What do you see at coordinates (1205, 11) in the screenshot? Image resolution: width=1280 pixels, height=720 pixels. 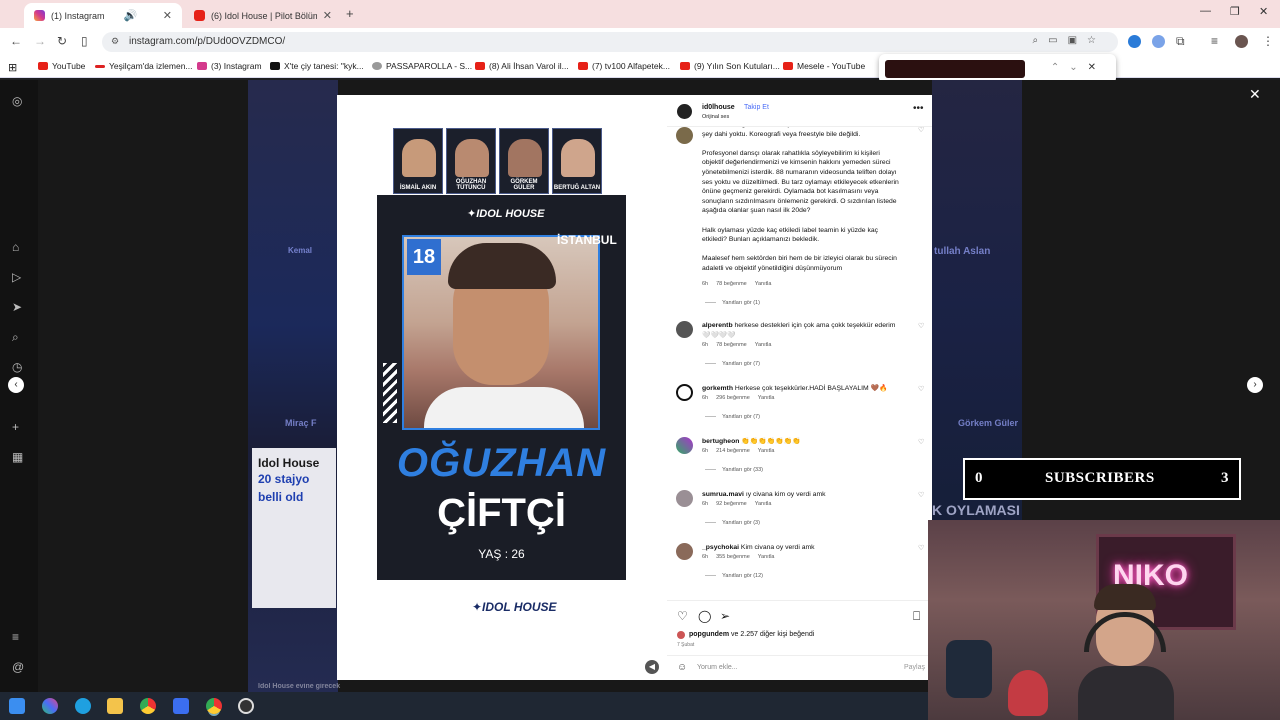 I see `minimize-icon: —` at bounding box center [1205, 11].